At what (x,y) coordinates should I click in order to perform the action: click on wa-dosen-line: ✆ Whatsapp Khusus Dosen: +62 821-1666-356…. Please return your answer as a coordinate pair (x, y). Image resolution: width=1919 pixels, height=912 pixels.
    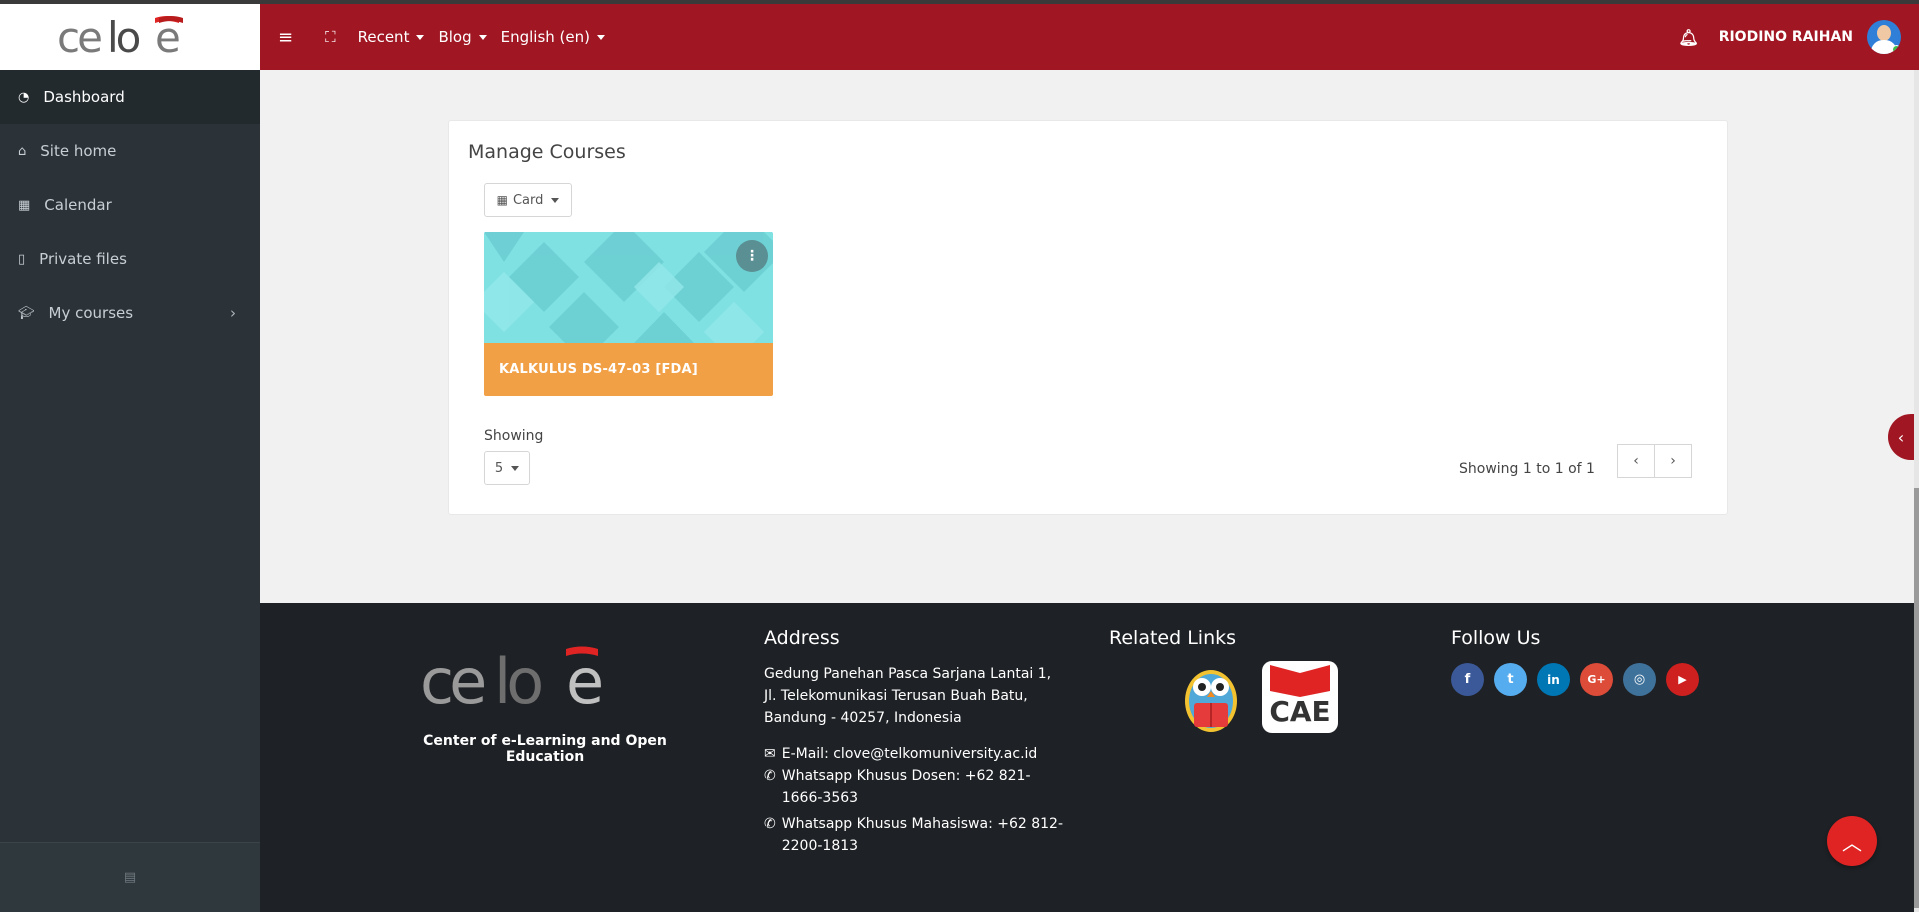
    Looking at the image, I should click on (914, 787).